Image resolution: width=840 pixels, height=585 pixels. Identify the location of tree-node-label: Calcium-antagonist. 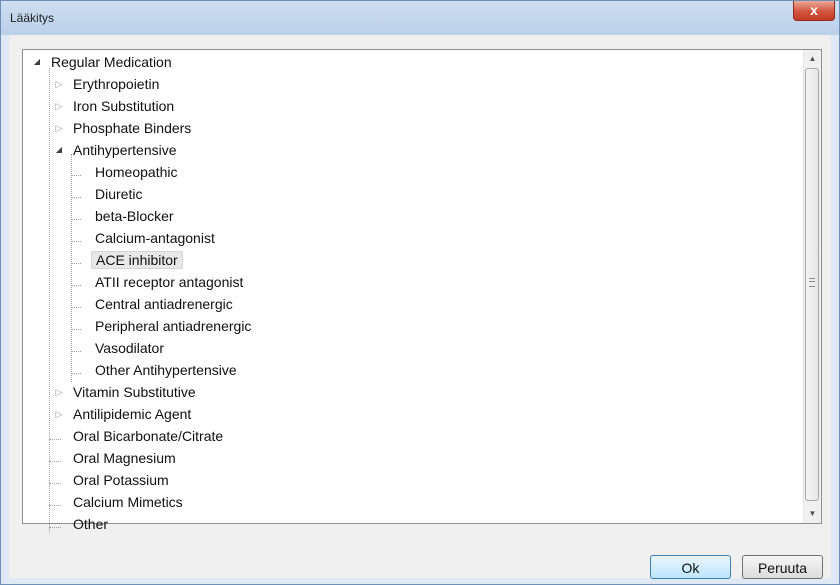
(155, 238).